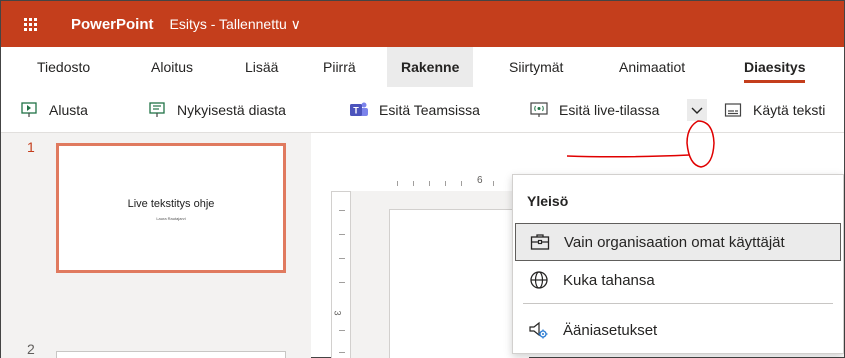  I want to click on chevron-down-icon, so click(697, 110).